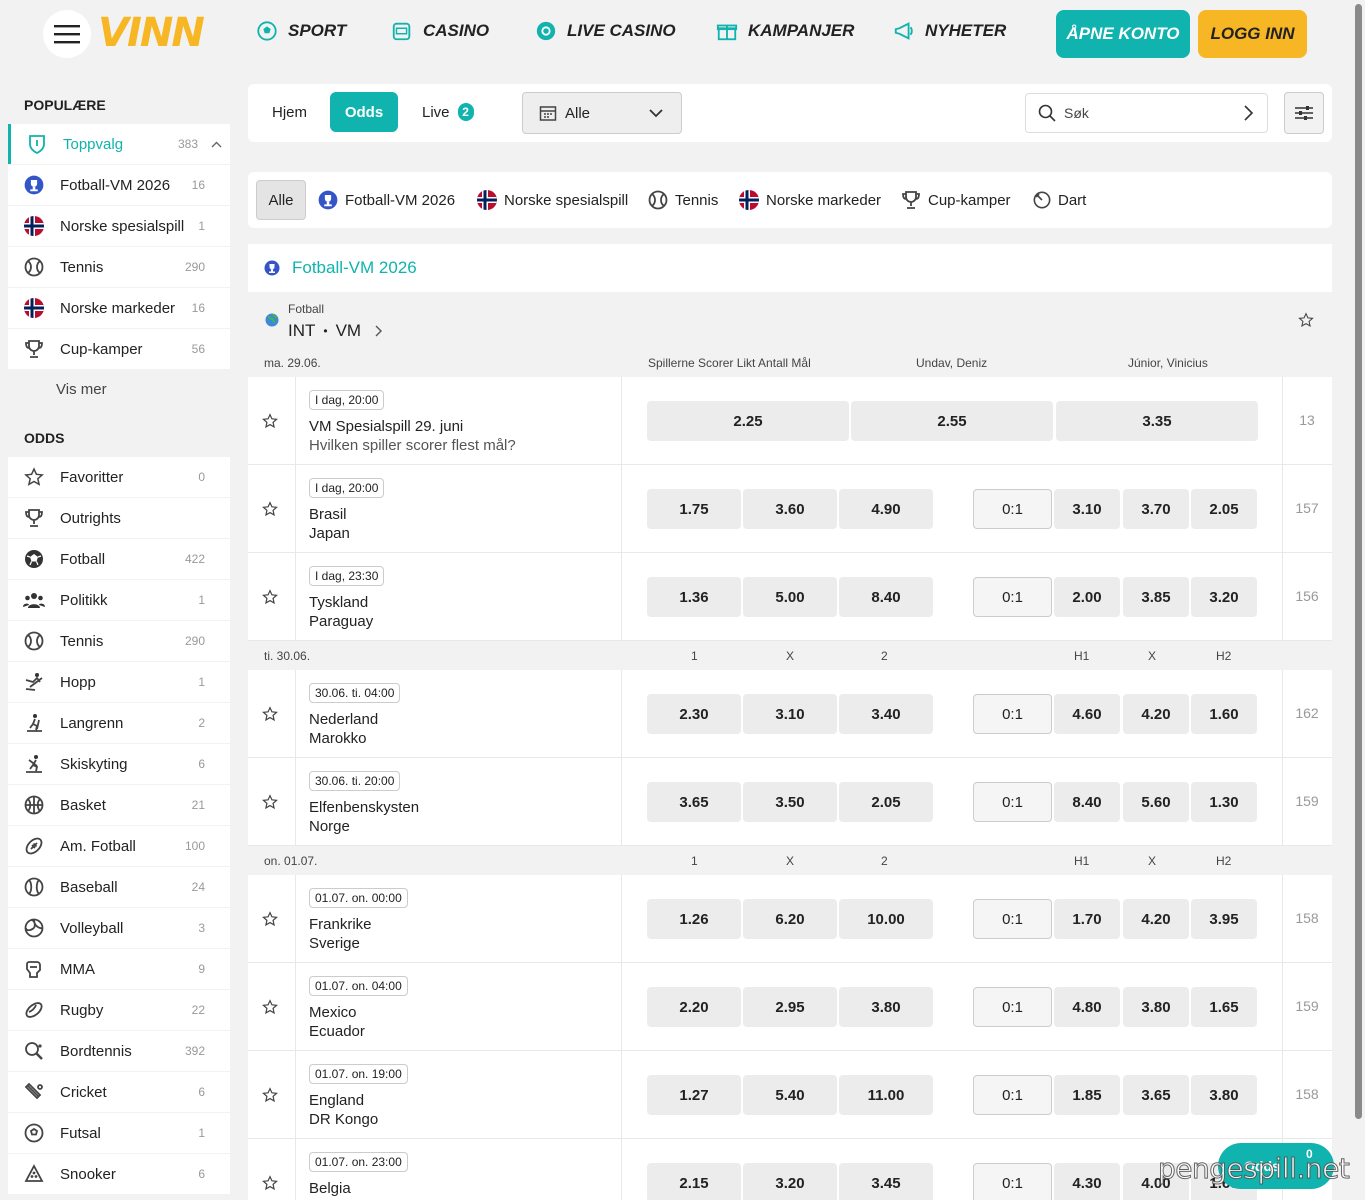 The image size is (1365, 1200). What do you see at coordinates (119, 226) in the screenshot?
I see `sidebar-popular-item: Norske spesialspill 1` at bounding box center [119, 226].